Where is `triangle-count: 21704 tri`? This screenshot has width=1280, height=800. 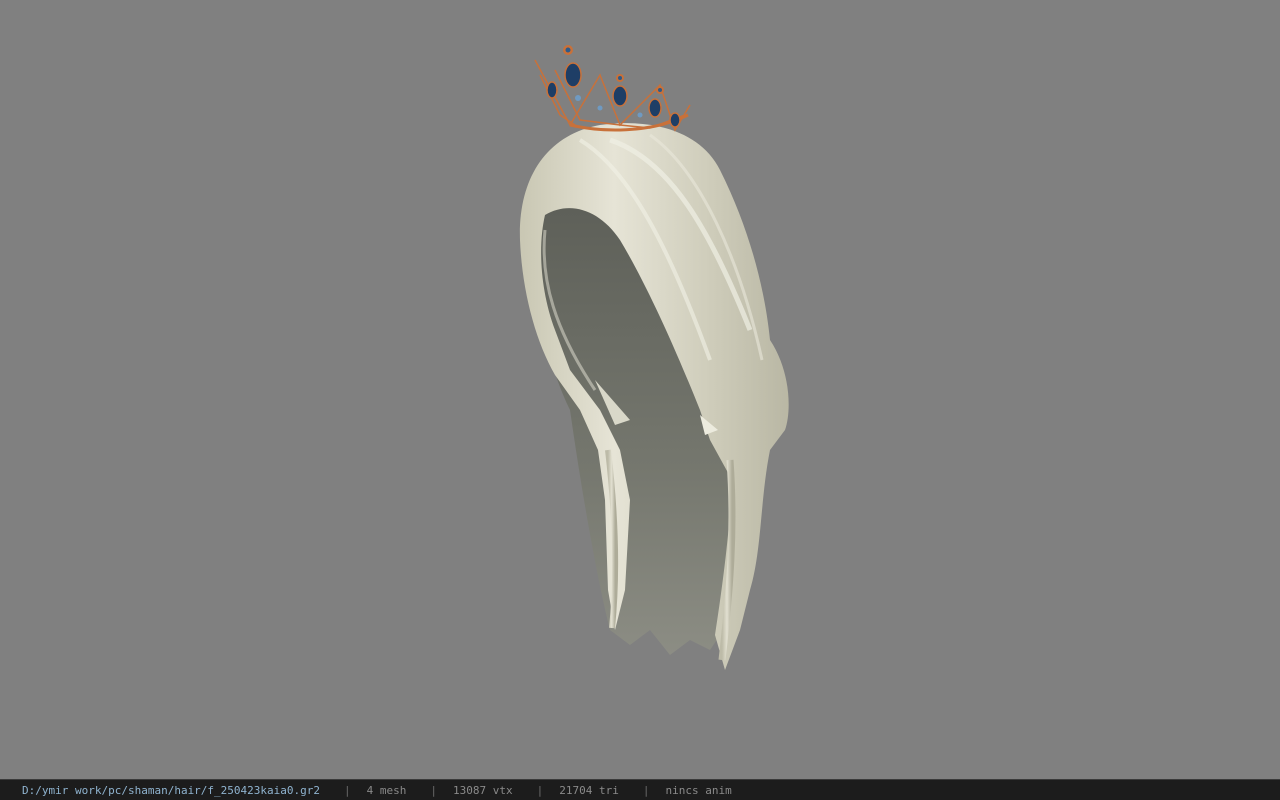
triangle-count: 21704 tri is located at coordinates (589, 790).